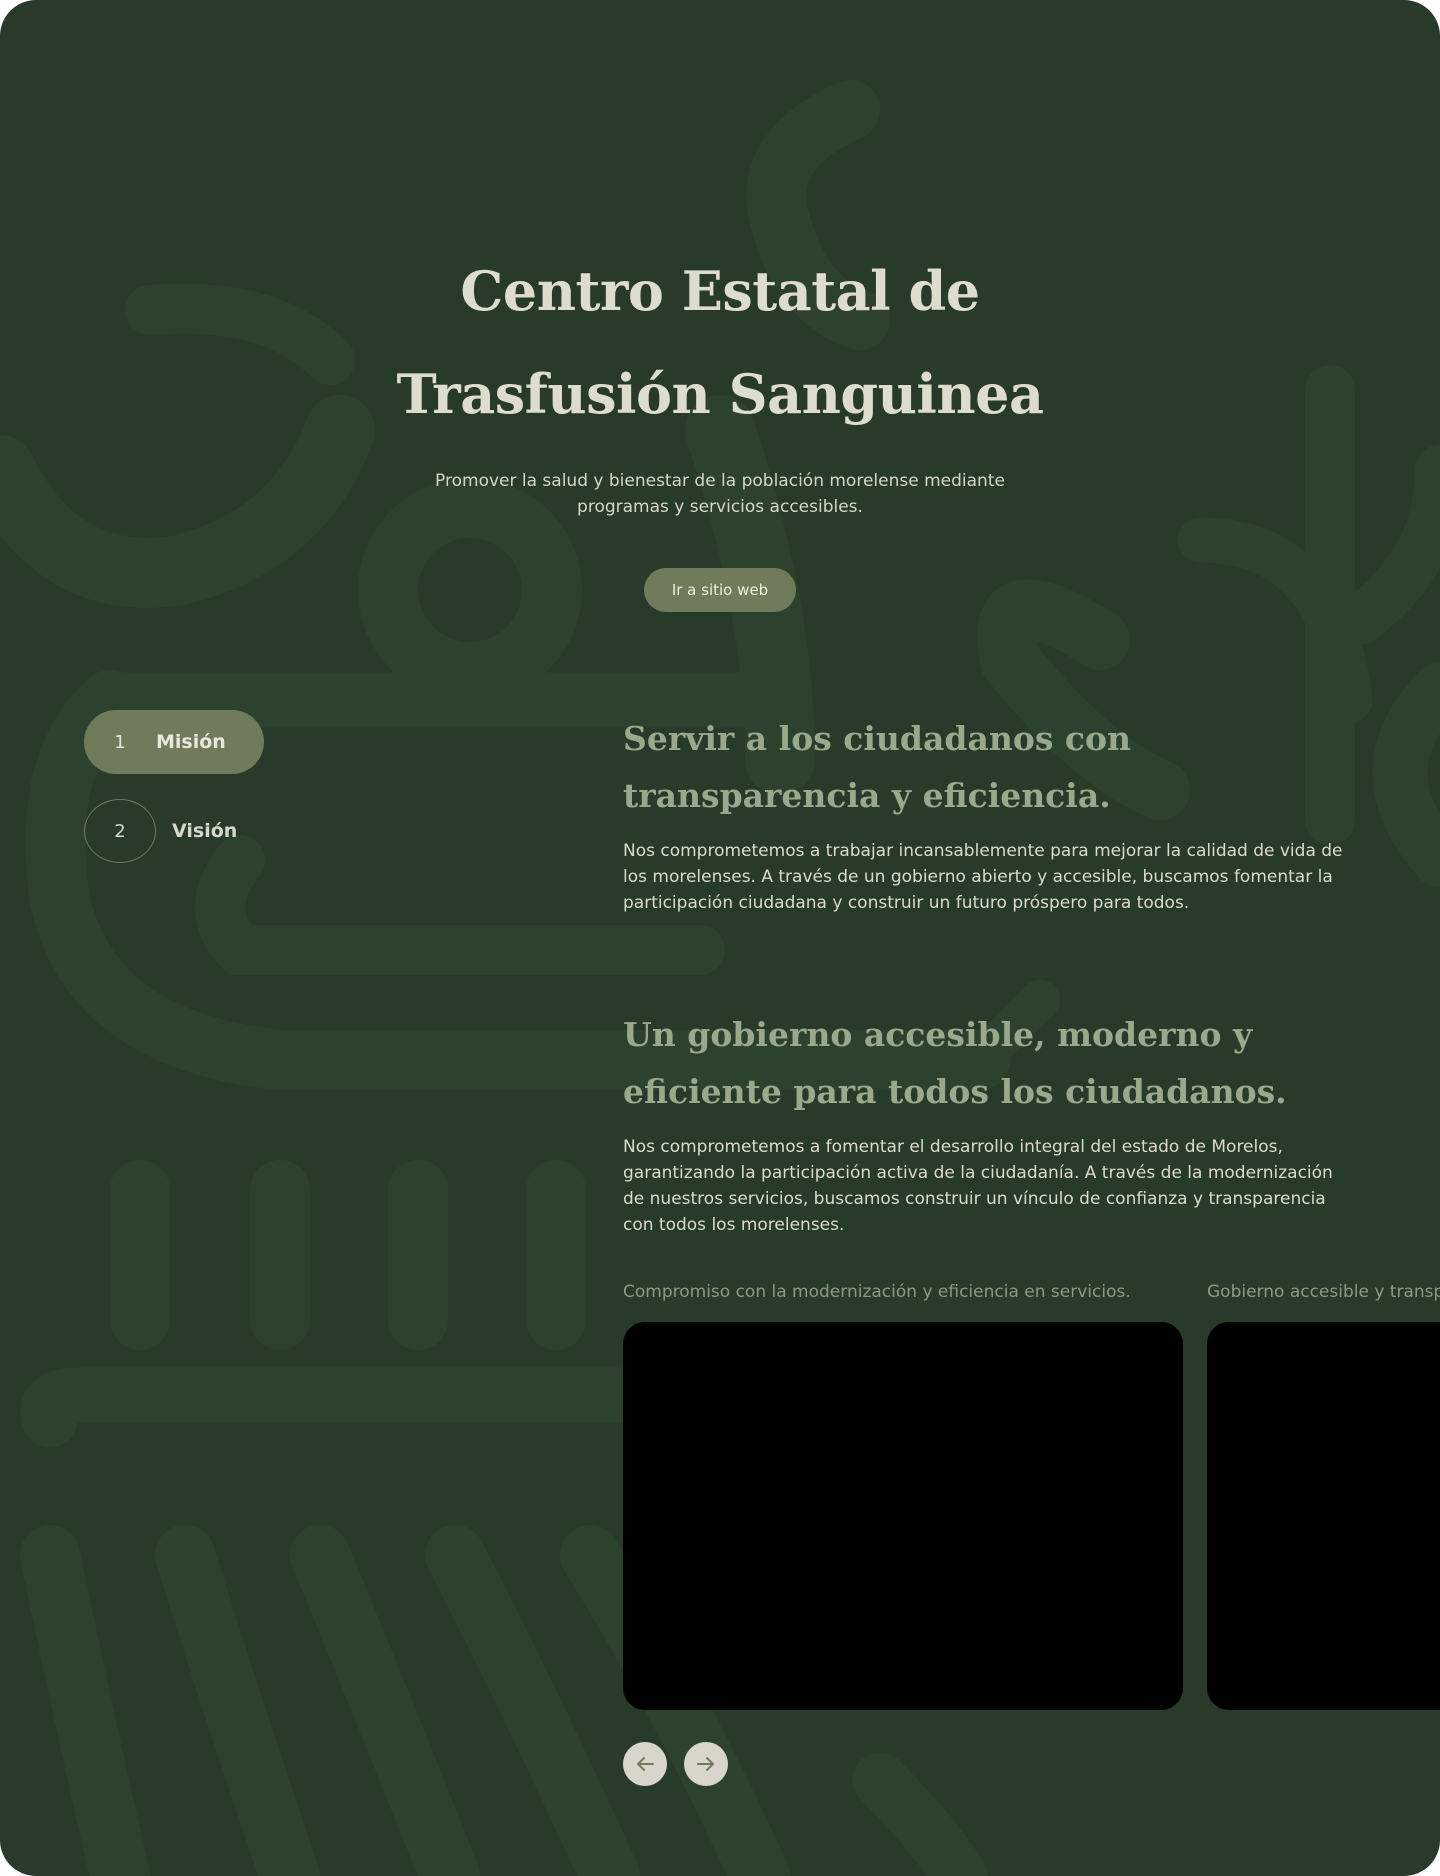 This screenshot has height=1876, width=1440. I want to click on page-title: Centro Estatal de Trasfusión Sanguinea, so click(720, 343).